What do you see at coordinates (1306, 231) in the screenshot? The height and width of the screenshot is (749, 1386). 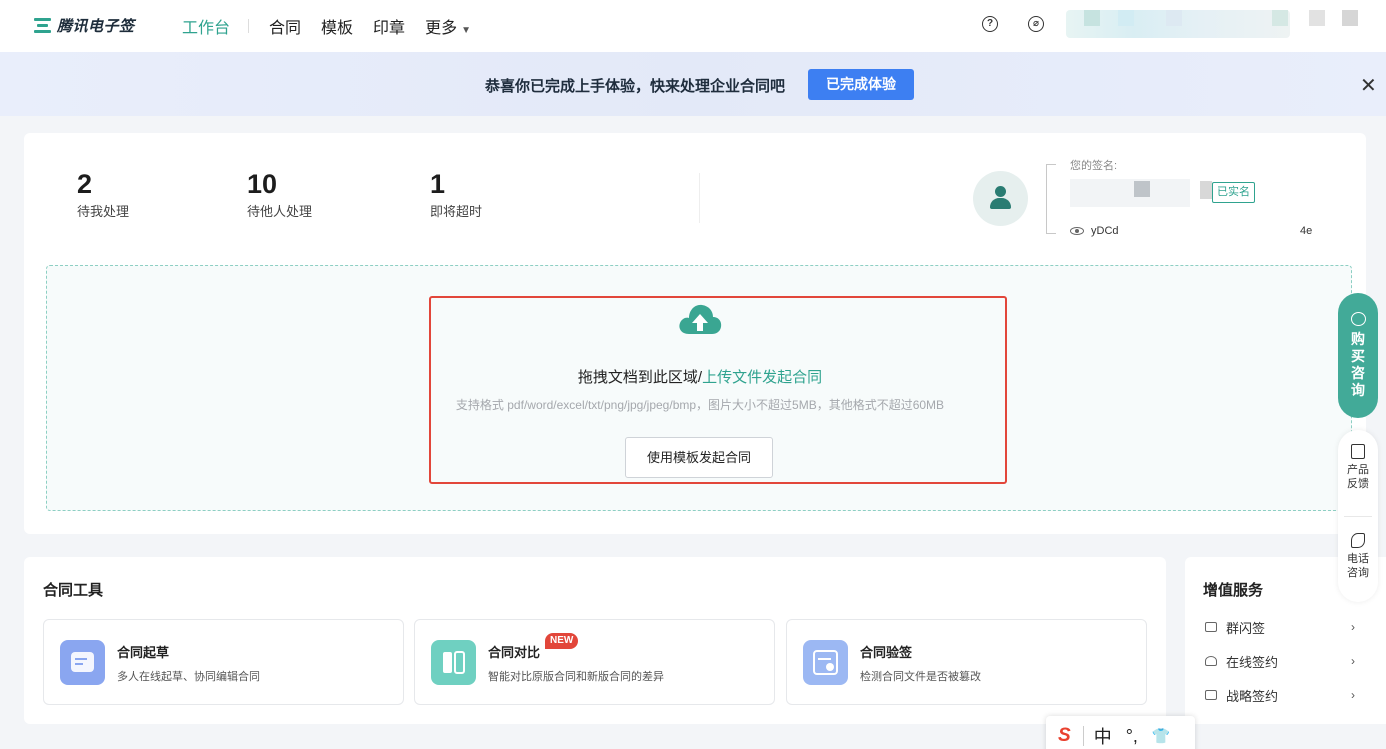 I see `signature-id-suffix: 4e` at bounding box center [1306, 231].